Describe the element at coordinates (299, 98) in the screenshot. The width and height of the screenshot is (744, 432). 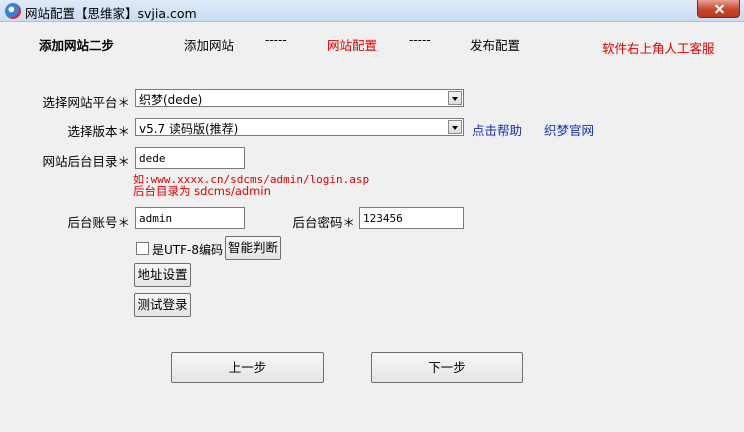
I see `platform-select: 织梦(dede)` at that location.